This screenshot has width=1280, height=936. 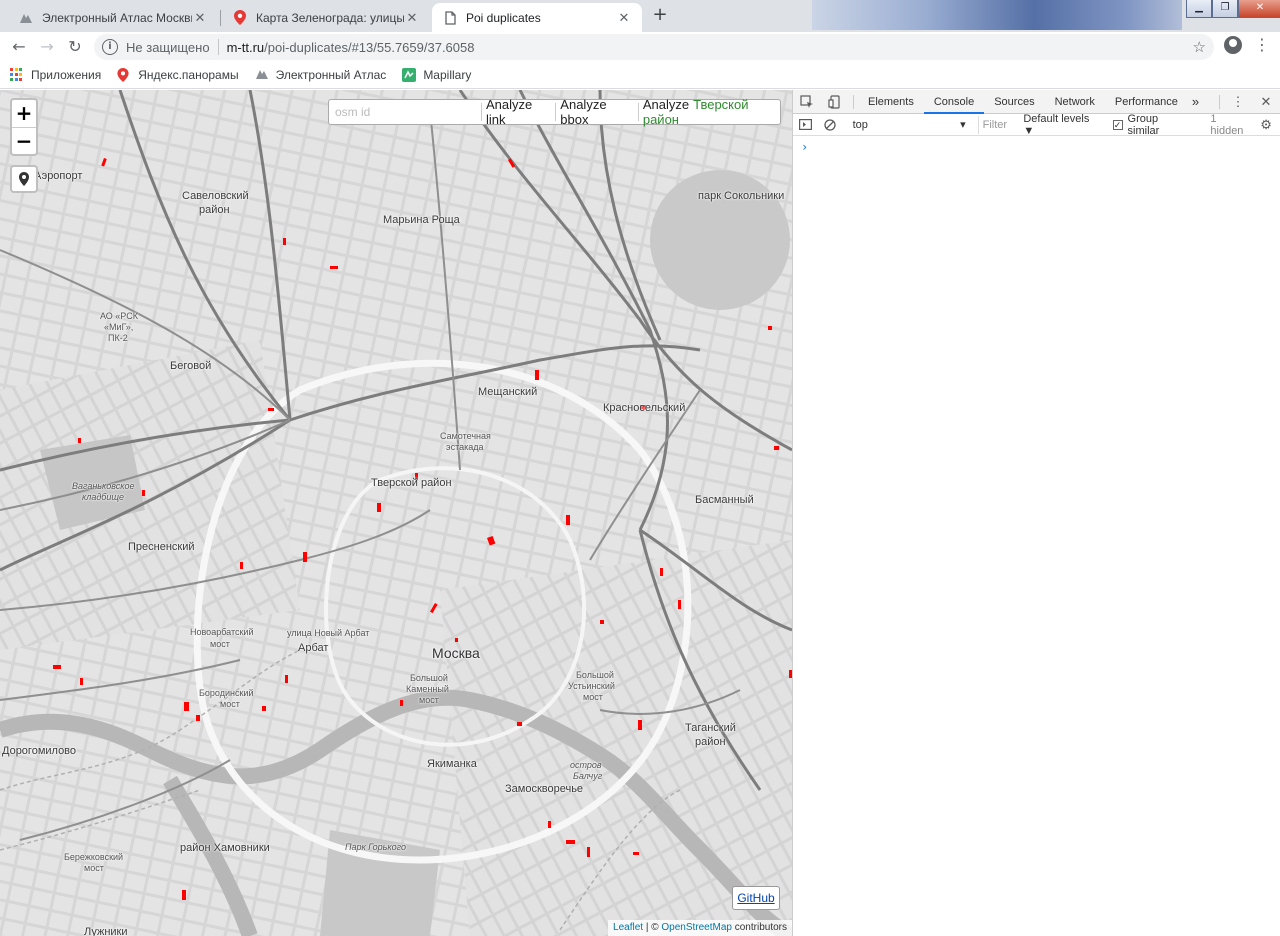 I want to click on group-similar-checkbox: ✓, so click(x=1117, y=124).